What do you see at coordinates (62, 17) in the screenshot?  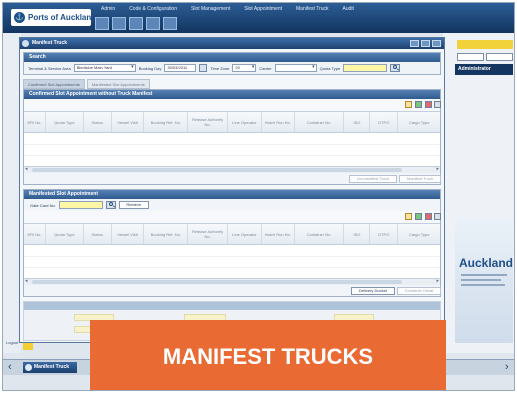 I see `logo-text: Ports of Auckland` at bounding box center [62, 17].